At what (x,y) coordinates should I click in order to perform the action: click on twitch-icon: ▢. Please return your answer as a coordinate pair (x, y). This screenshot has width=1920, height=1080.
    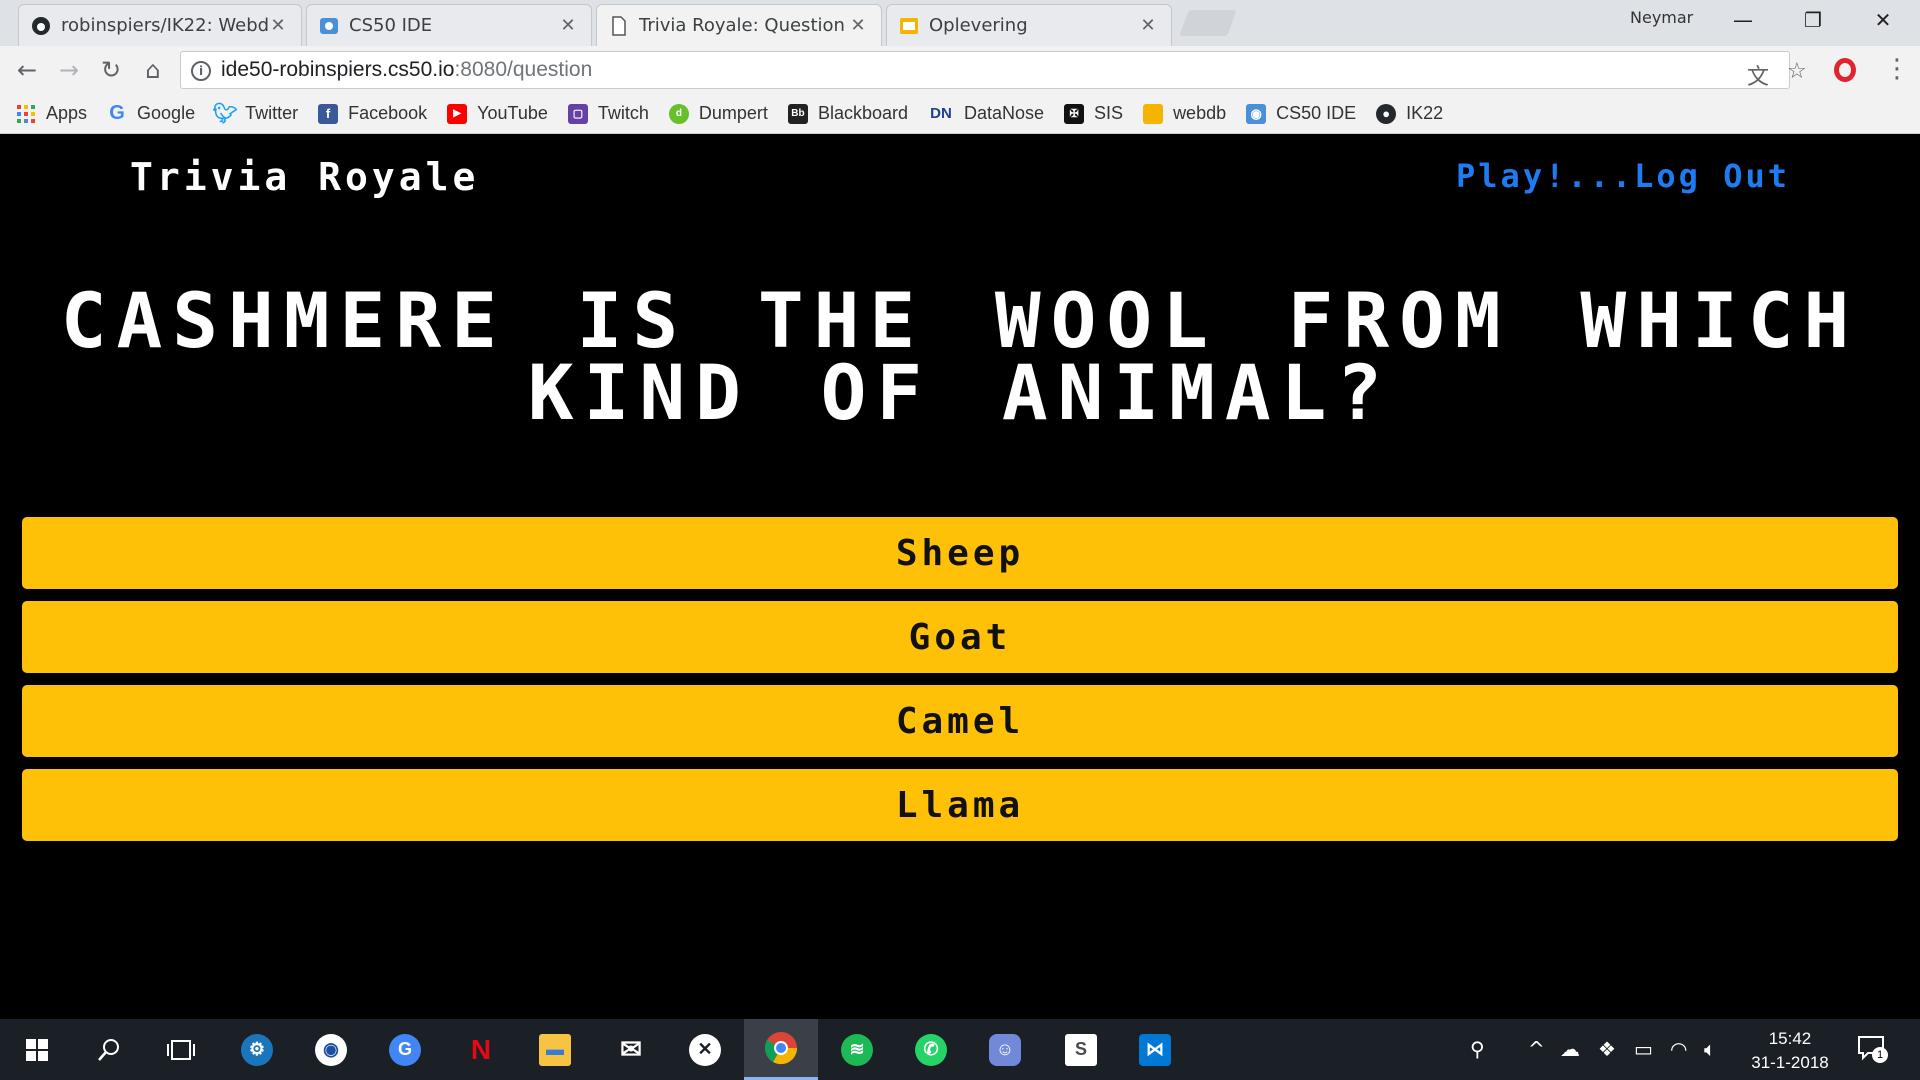
    Looking at the image, I should click on (577, 113).